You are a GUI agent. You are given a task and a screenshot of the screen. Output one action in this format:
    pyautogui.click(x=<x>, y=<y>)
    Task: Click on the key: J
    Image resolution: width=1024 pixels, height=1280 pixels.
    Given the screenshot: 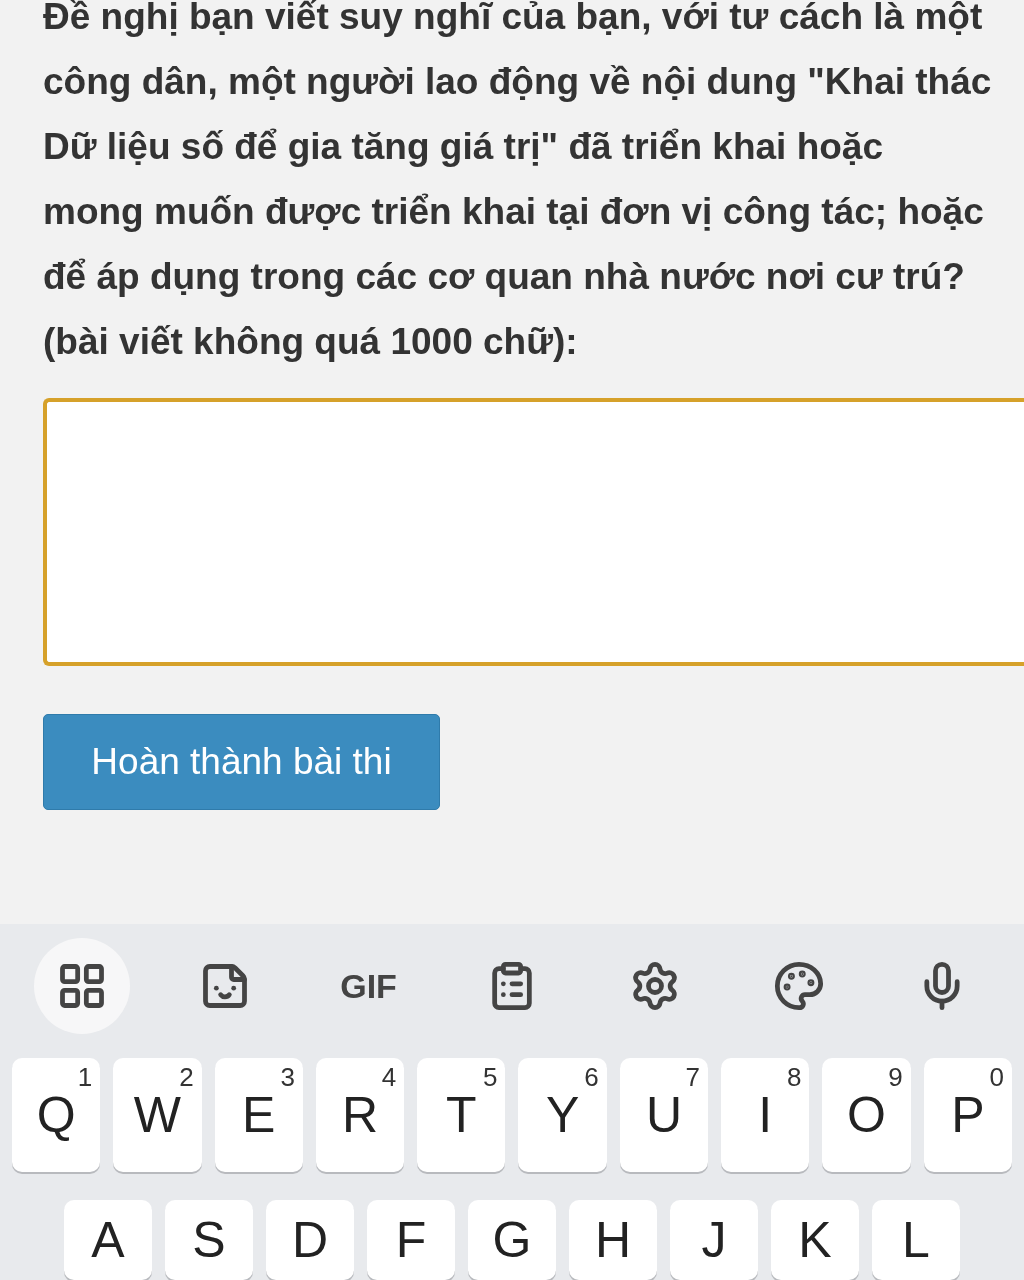 What is the action you would take?
    pyautogui.click(x=714, y=1240)
    